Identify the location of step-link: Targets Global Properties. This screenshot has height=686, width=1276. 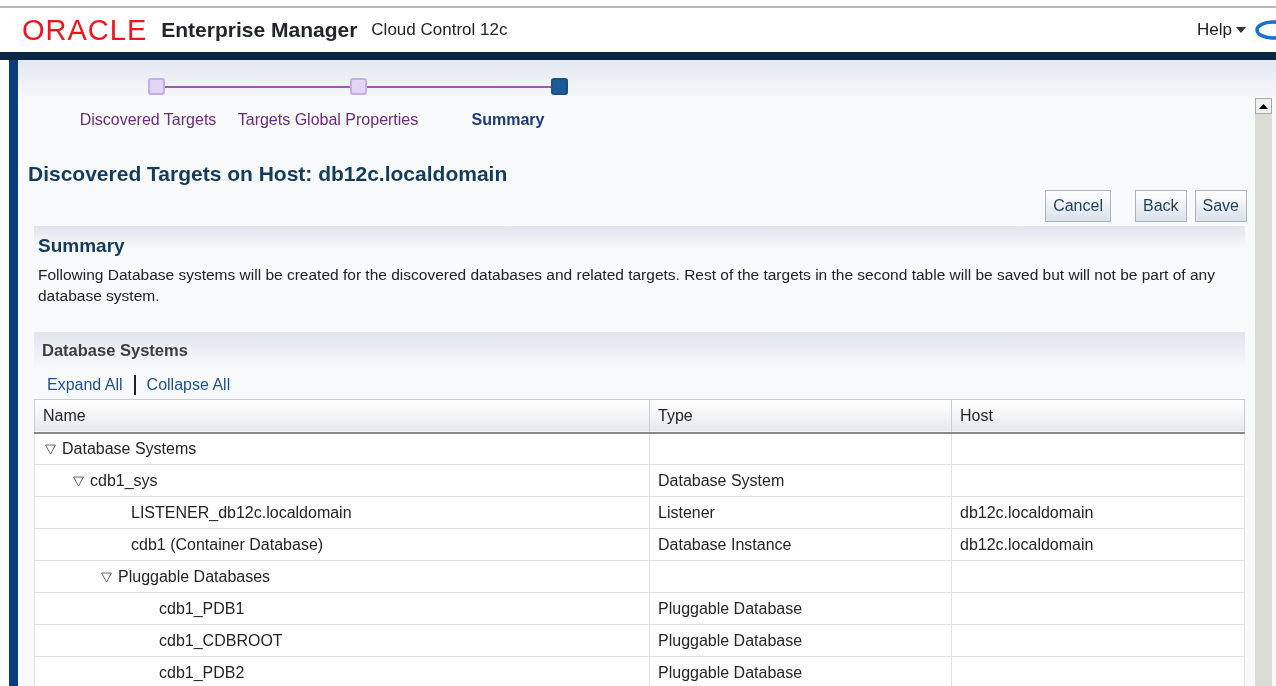
(328, 120).